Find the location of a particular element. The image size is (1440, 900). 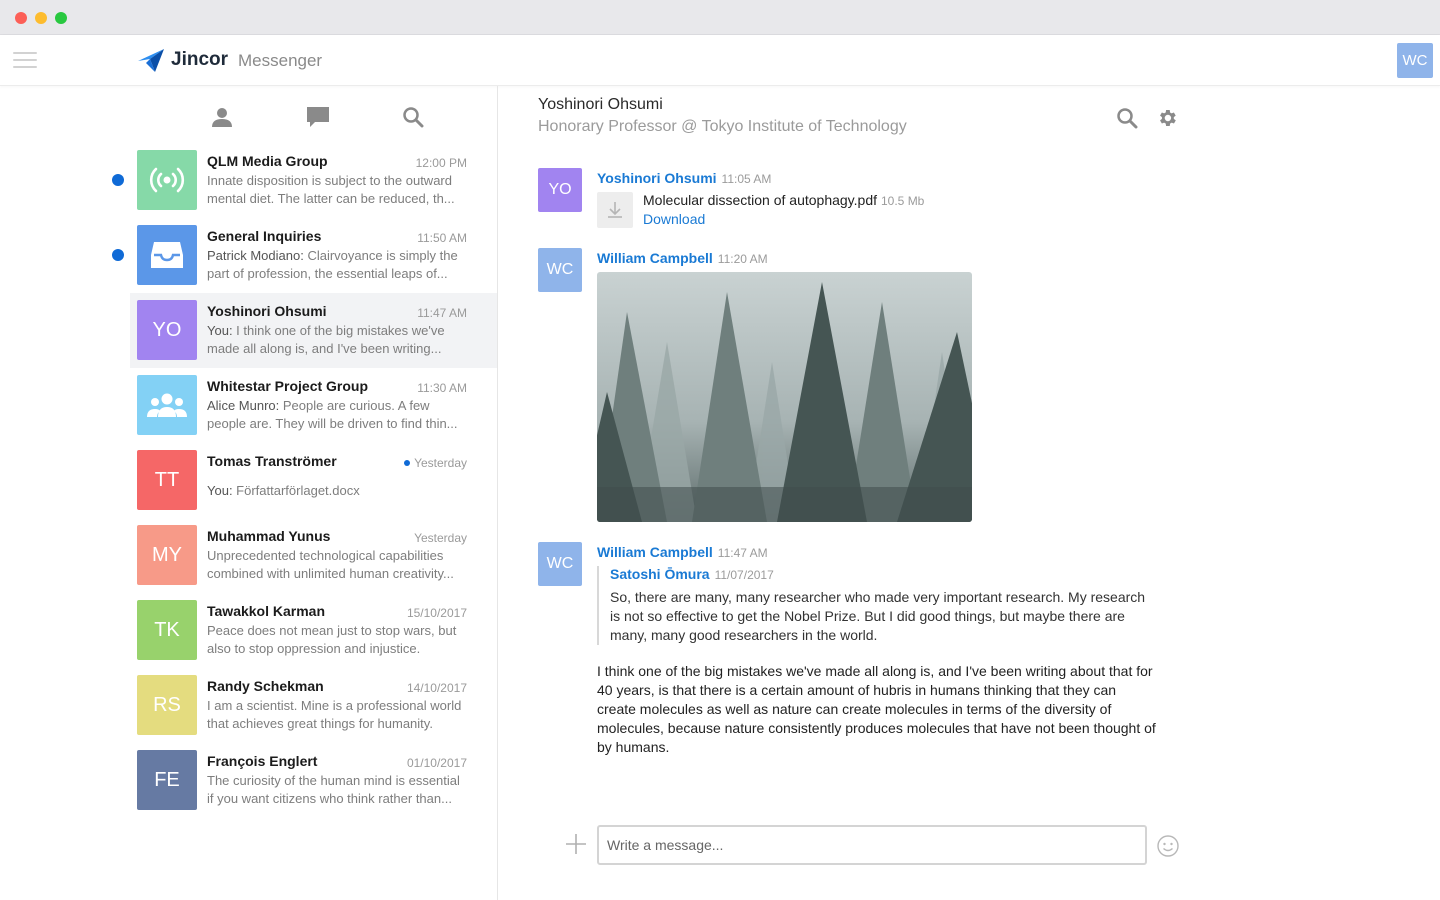

conversation-name: General Inquiries is located at coordinates (264, 236).